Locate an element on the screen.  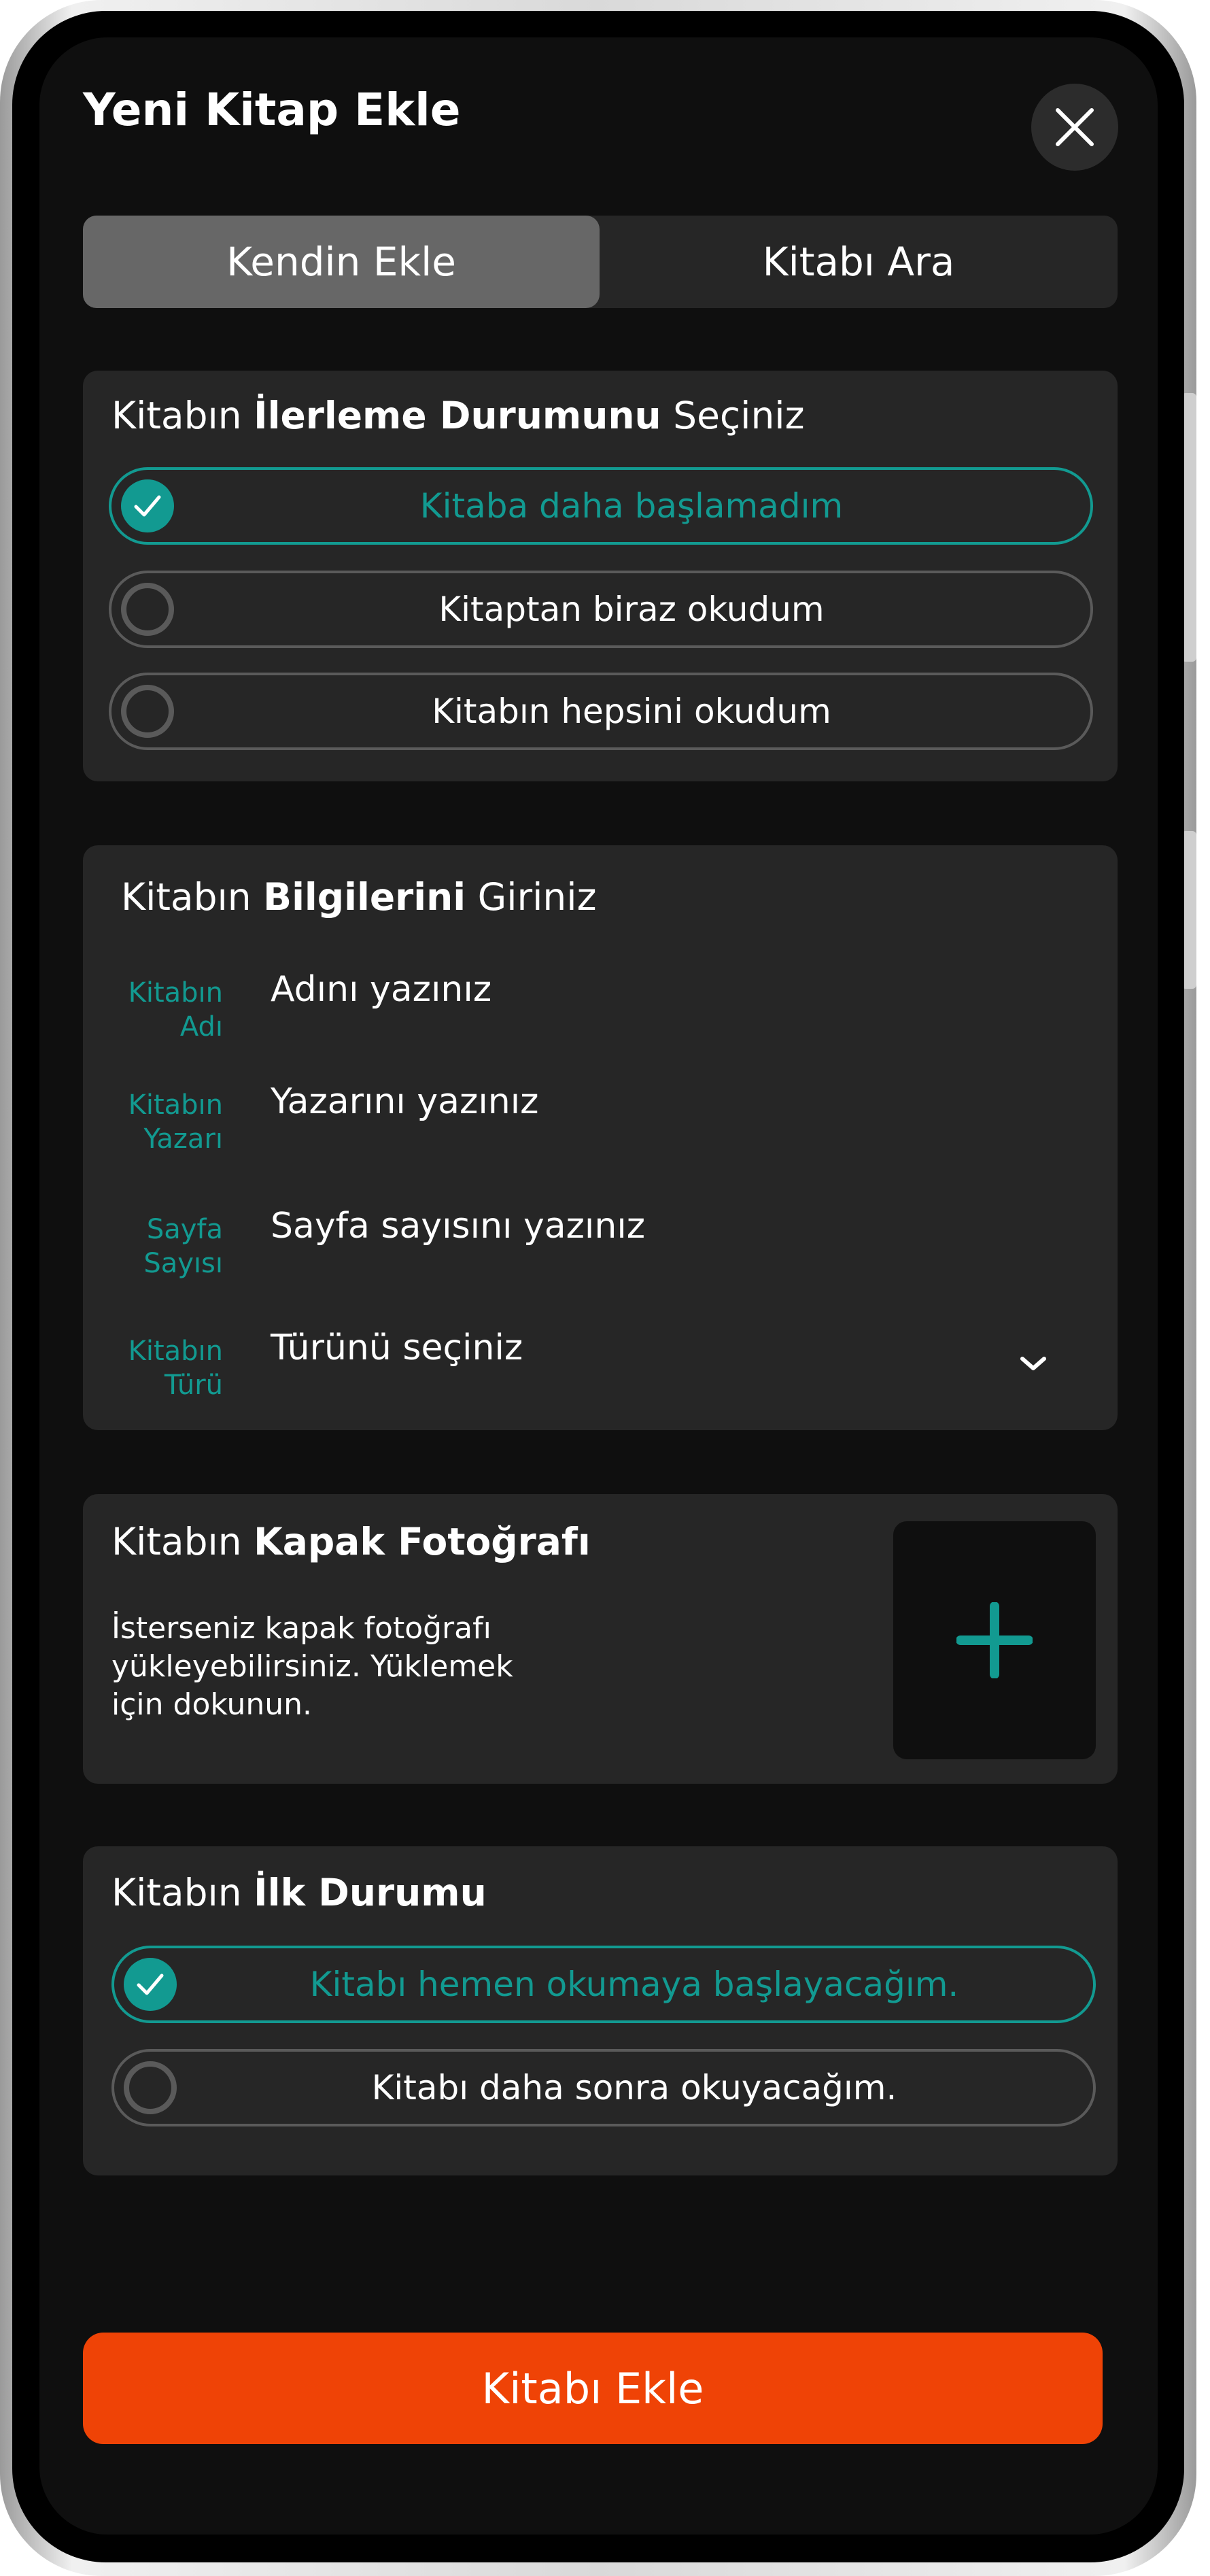
page-title: Yeni Kitap Ekle is located at coordinates (272, 110).